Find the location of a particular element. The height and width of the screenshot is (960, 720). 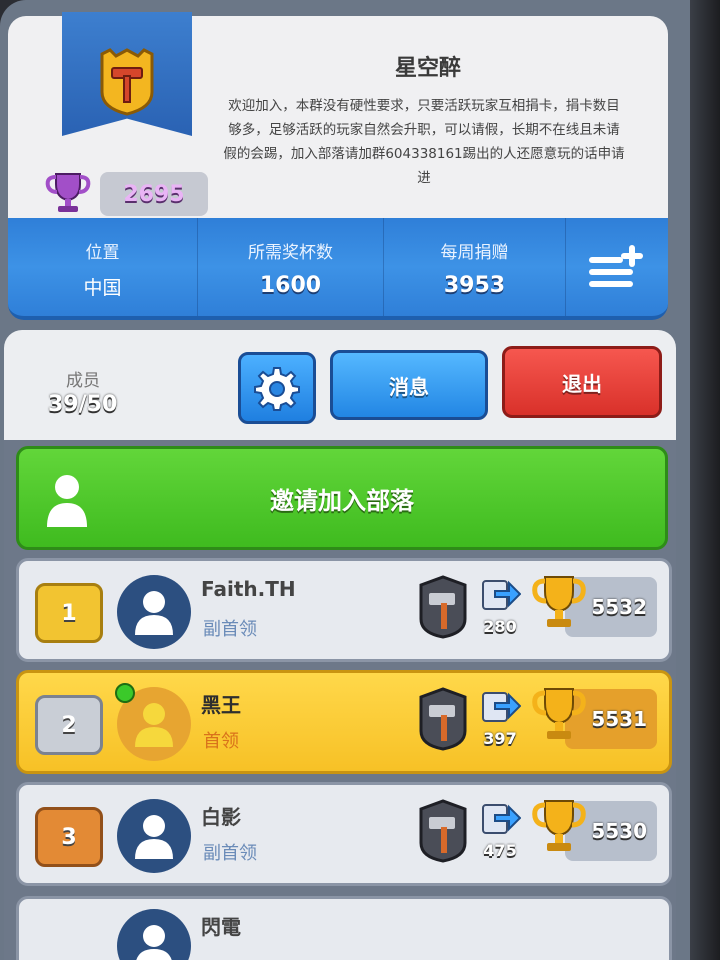

member-name: 白影 is located at coordinates (221, 817).